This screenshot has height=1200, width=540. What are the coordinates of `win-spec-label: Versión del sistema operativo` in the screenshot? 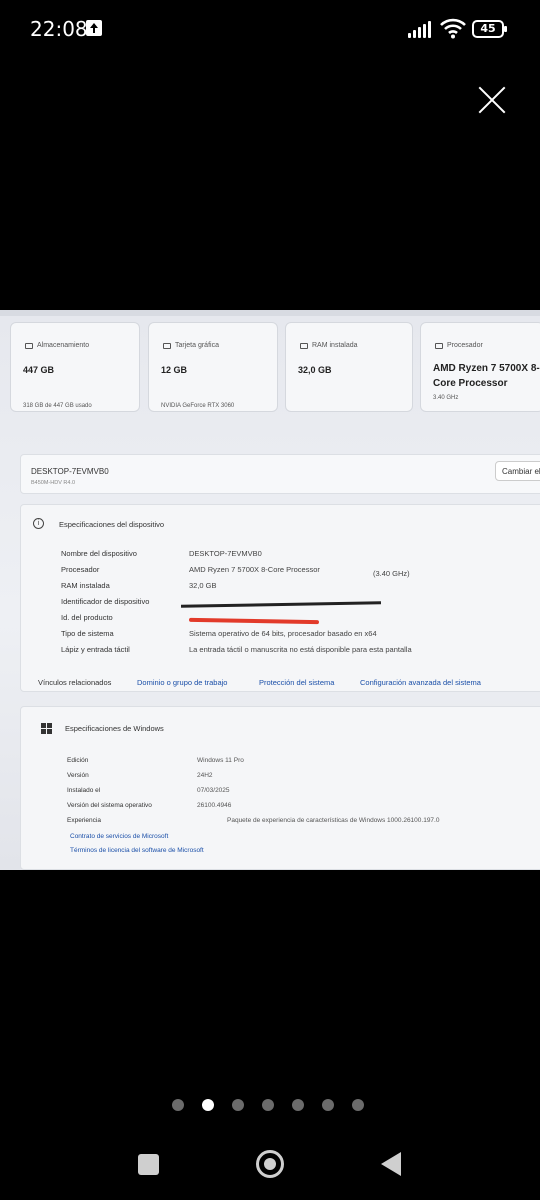 It's located at (109, 805).